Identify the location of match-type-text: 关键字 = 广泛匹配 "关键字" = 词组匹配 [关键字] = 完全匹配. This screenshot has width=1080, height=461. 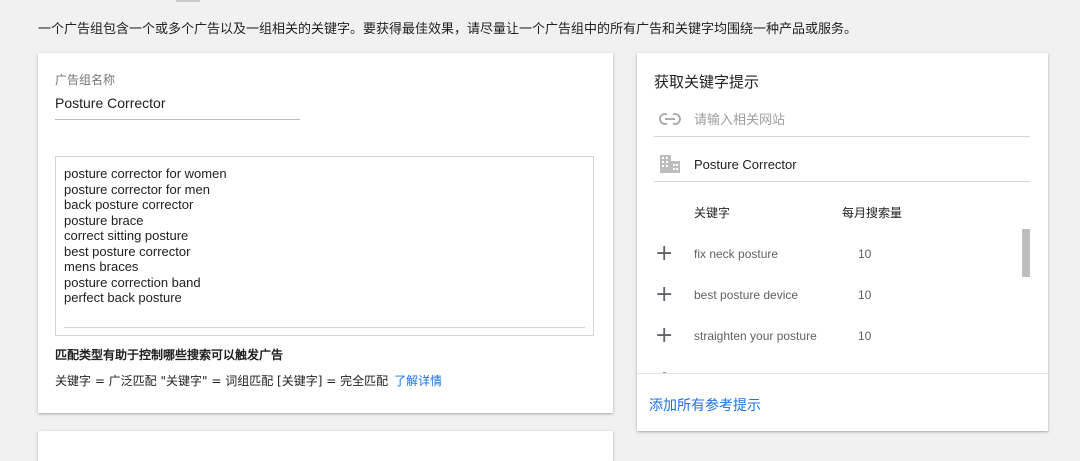
(222, 381).